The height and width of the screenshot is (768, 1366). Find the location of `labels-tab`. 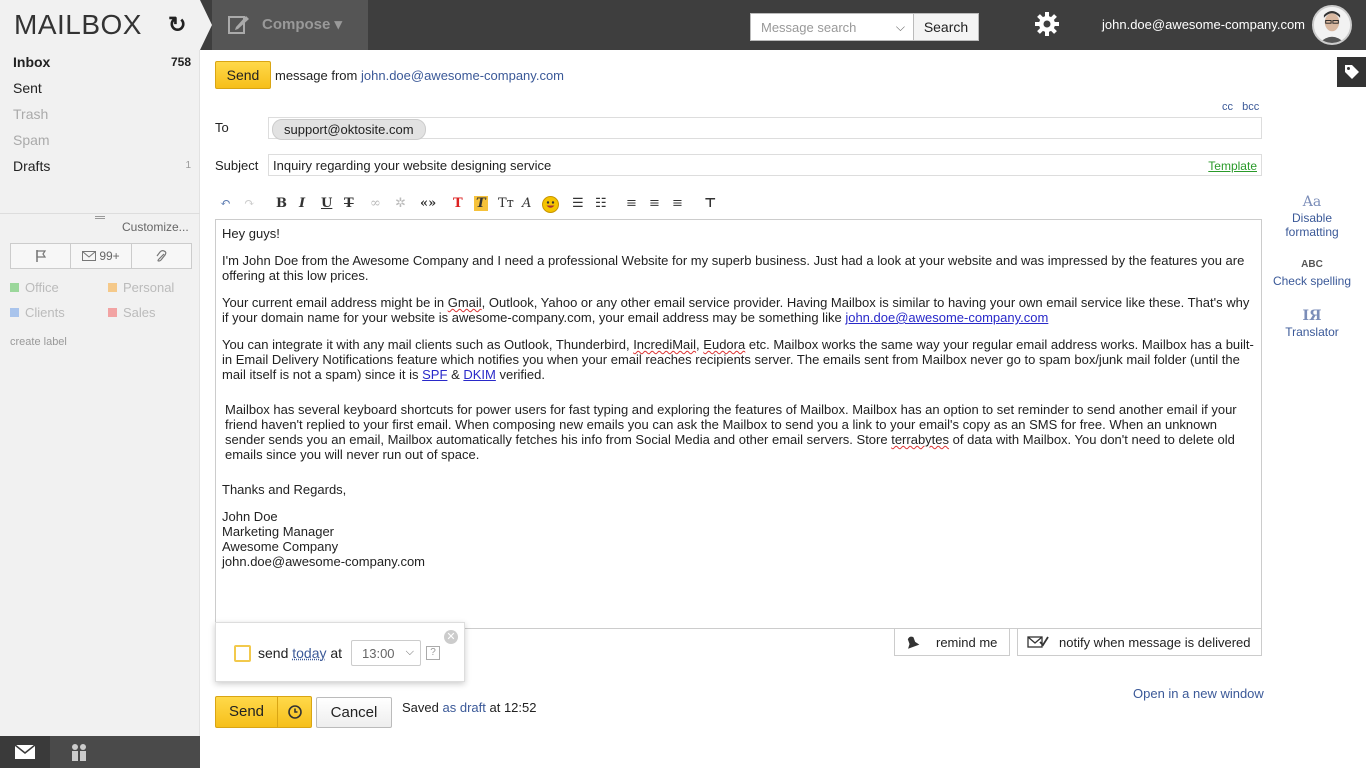

labels-tab is located at coordinates (1351, 72).